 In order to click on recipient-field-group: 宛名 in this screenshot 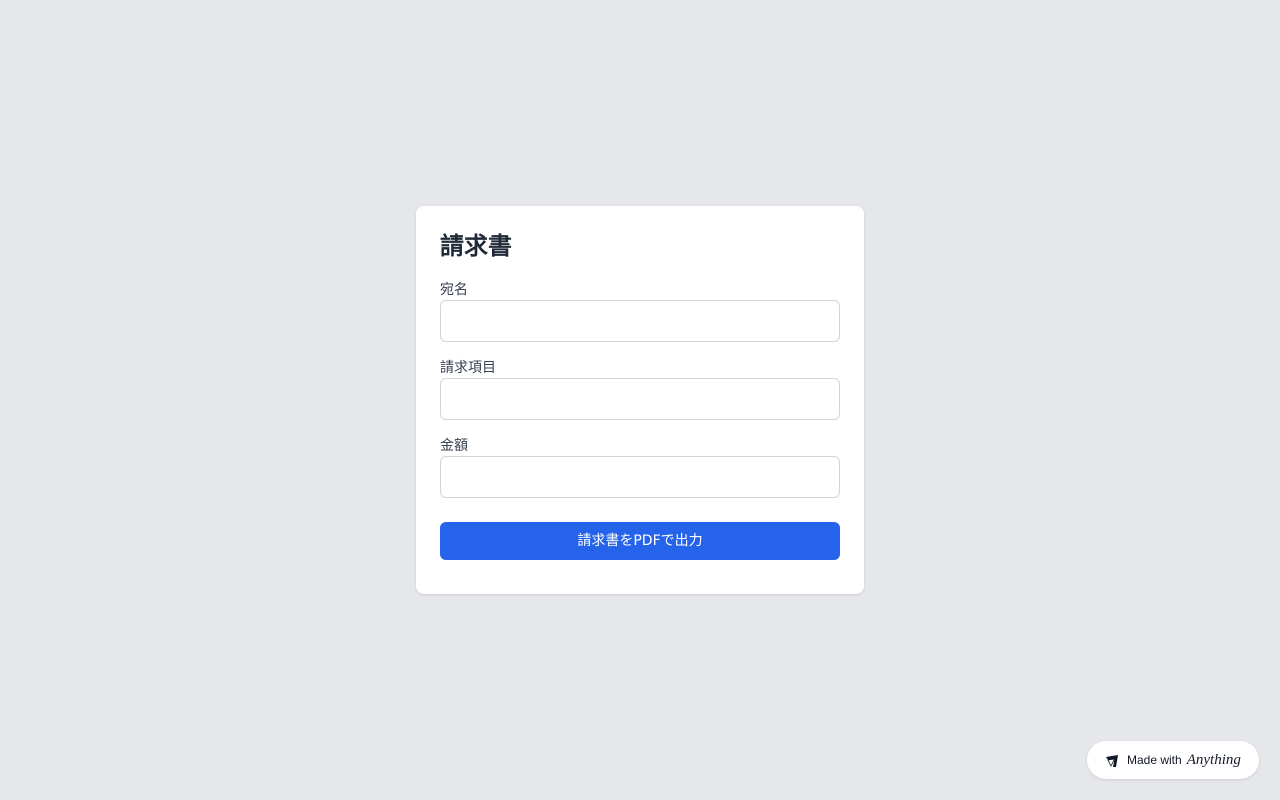, I will do `click(640, 311)`.